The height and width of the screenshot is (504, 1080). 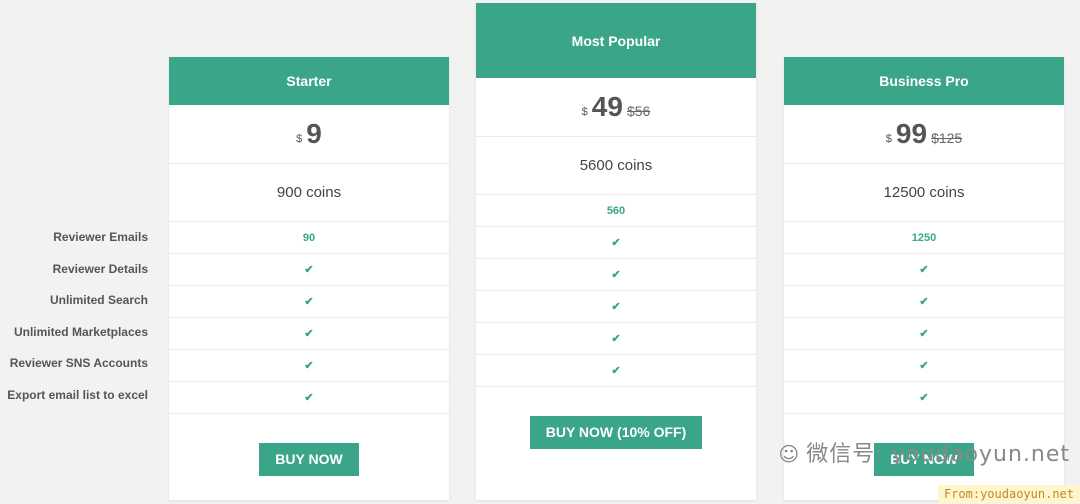 What do you see at coordinates (1008, 494) in the screenshot?
I see `source-watermark: From:youdaoyun.net` at bounding box center [1008, 494].